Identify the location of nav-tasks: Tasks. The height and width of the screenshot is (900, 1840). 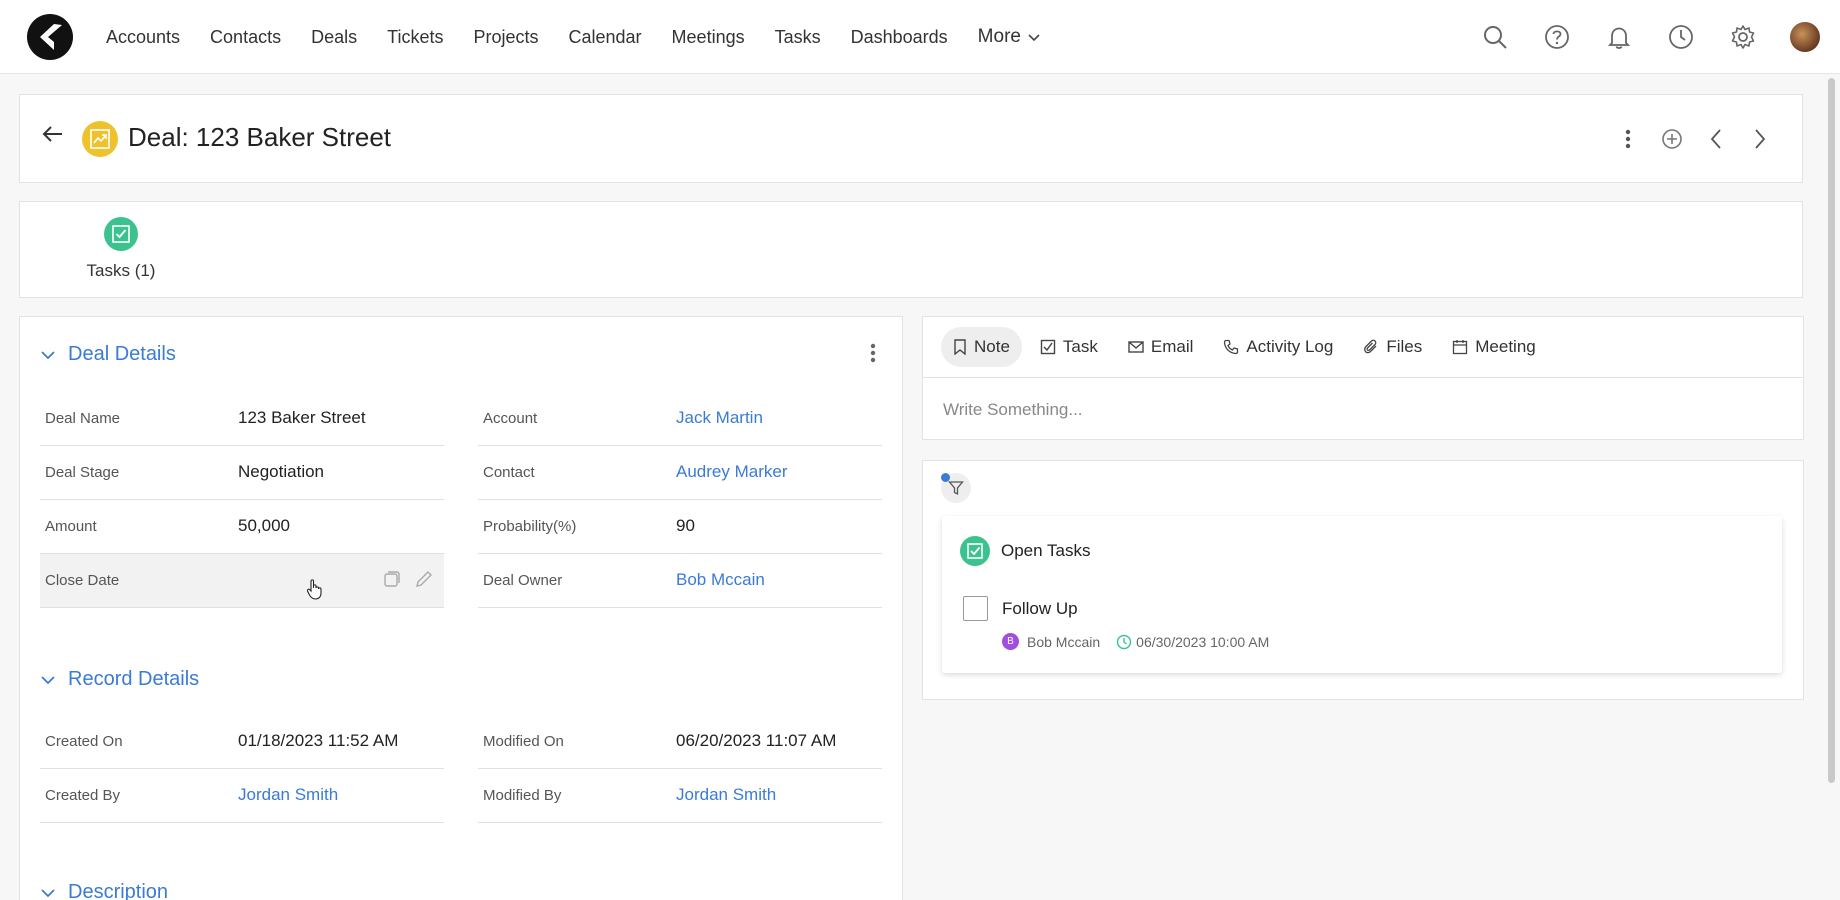
(798, 37).